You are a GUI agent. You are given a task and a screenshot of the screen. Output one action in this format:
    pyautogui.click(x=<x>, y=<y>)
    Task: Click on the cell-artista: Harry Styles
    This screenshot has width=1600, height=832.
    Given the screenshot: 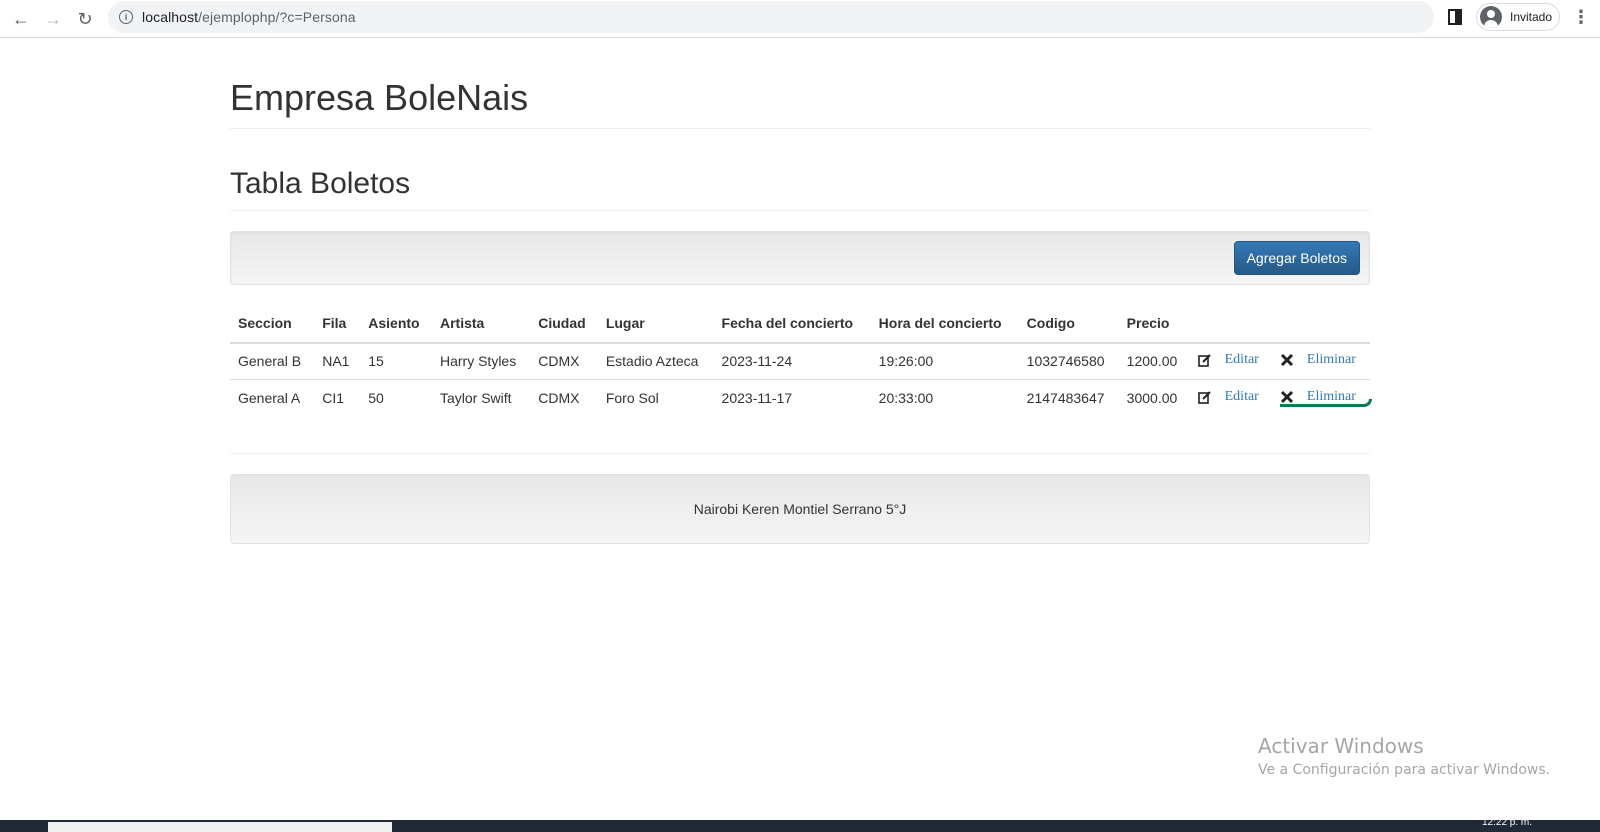 What is the action you would take?
    pyautogui.click(x=481, y=361)
    